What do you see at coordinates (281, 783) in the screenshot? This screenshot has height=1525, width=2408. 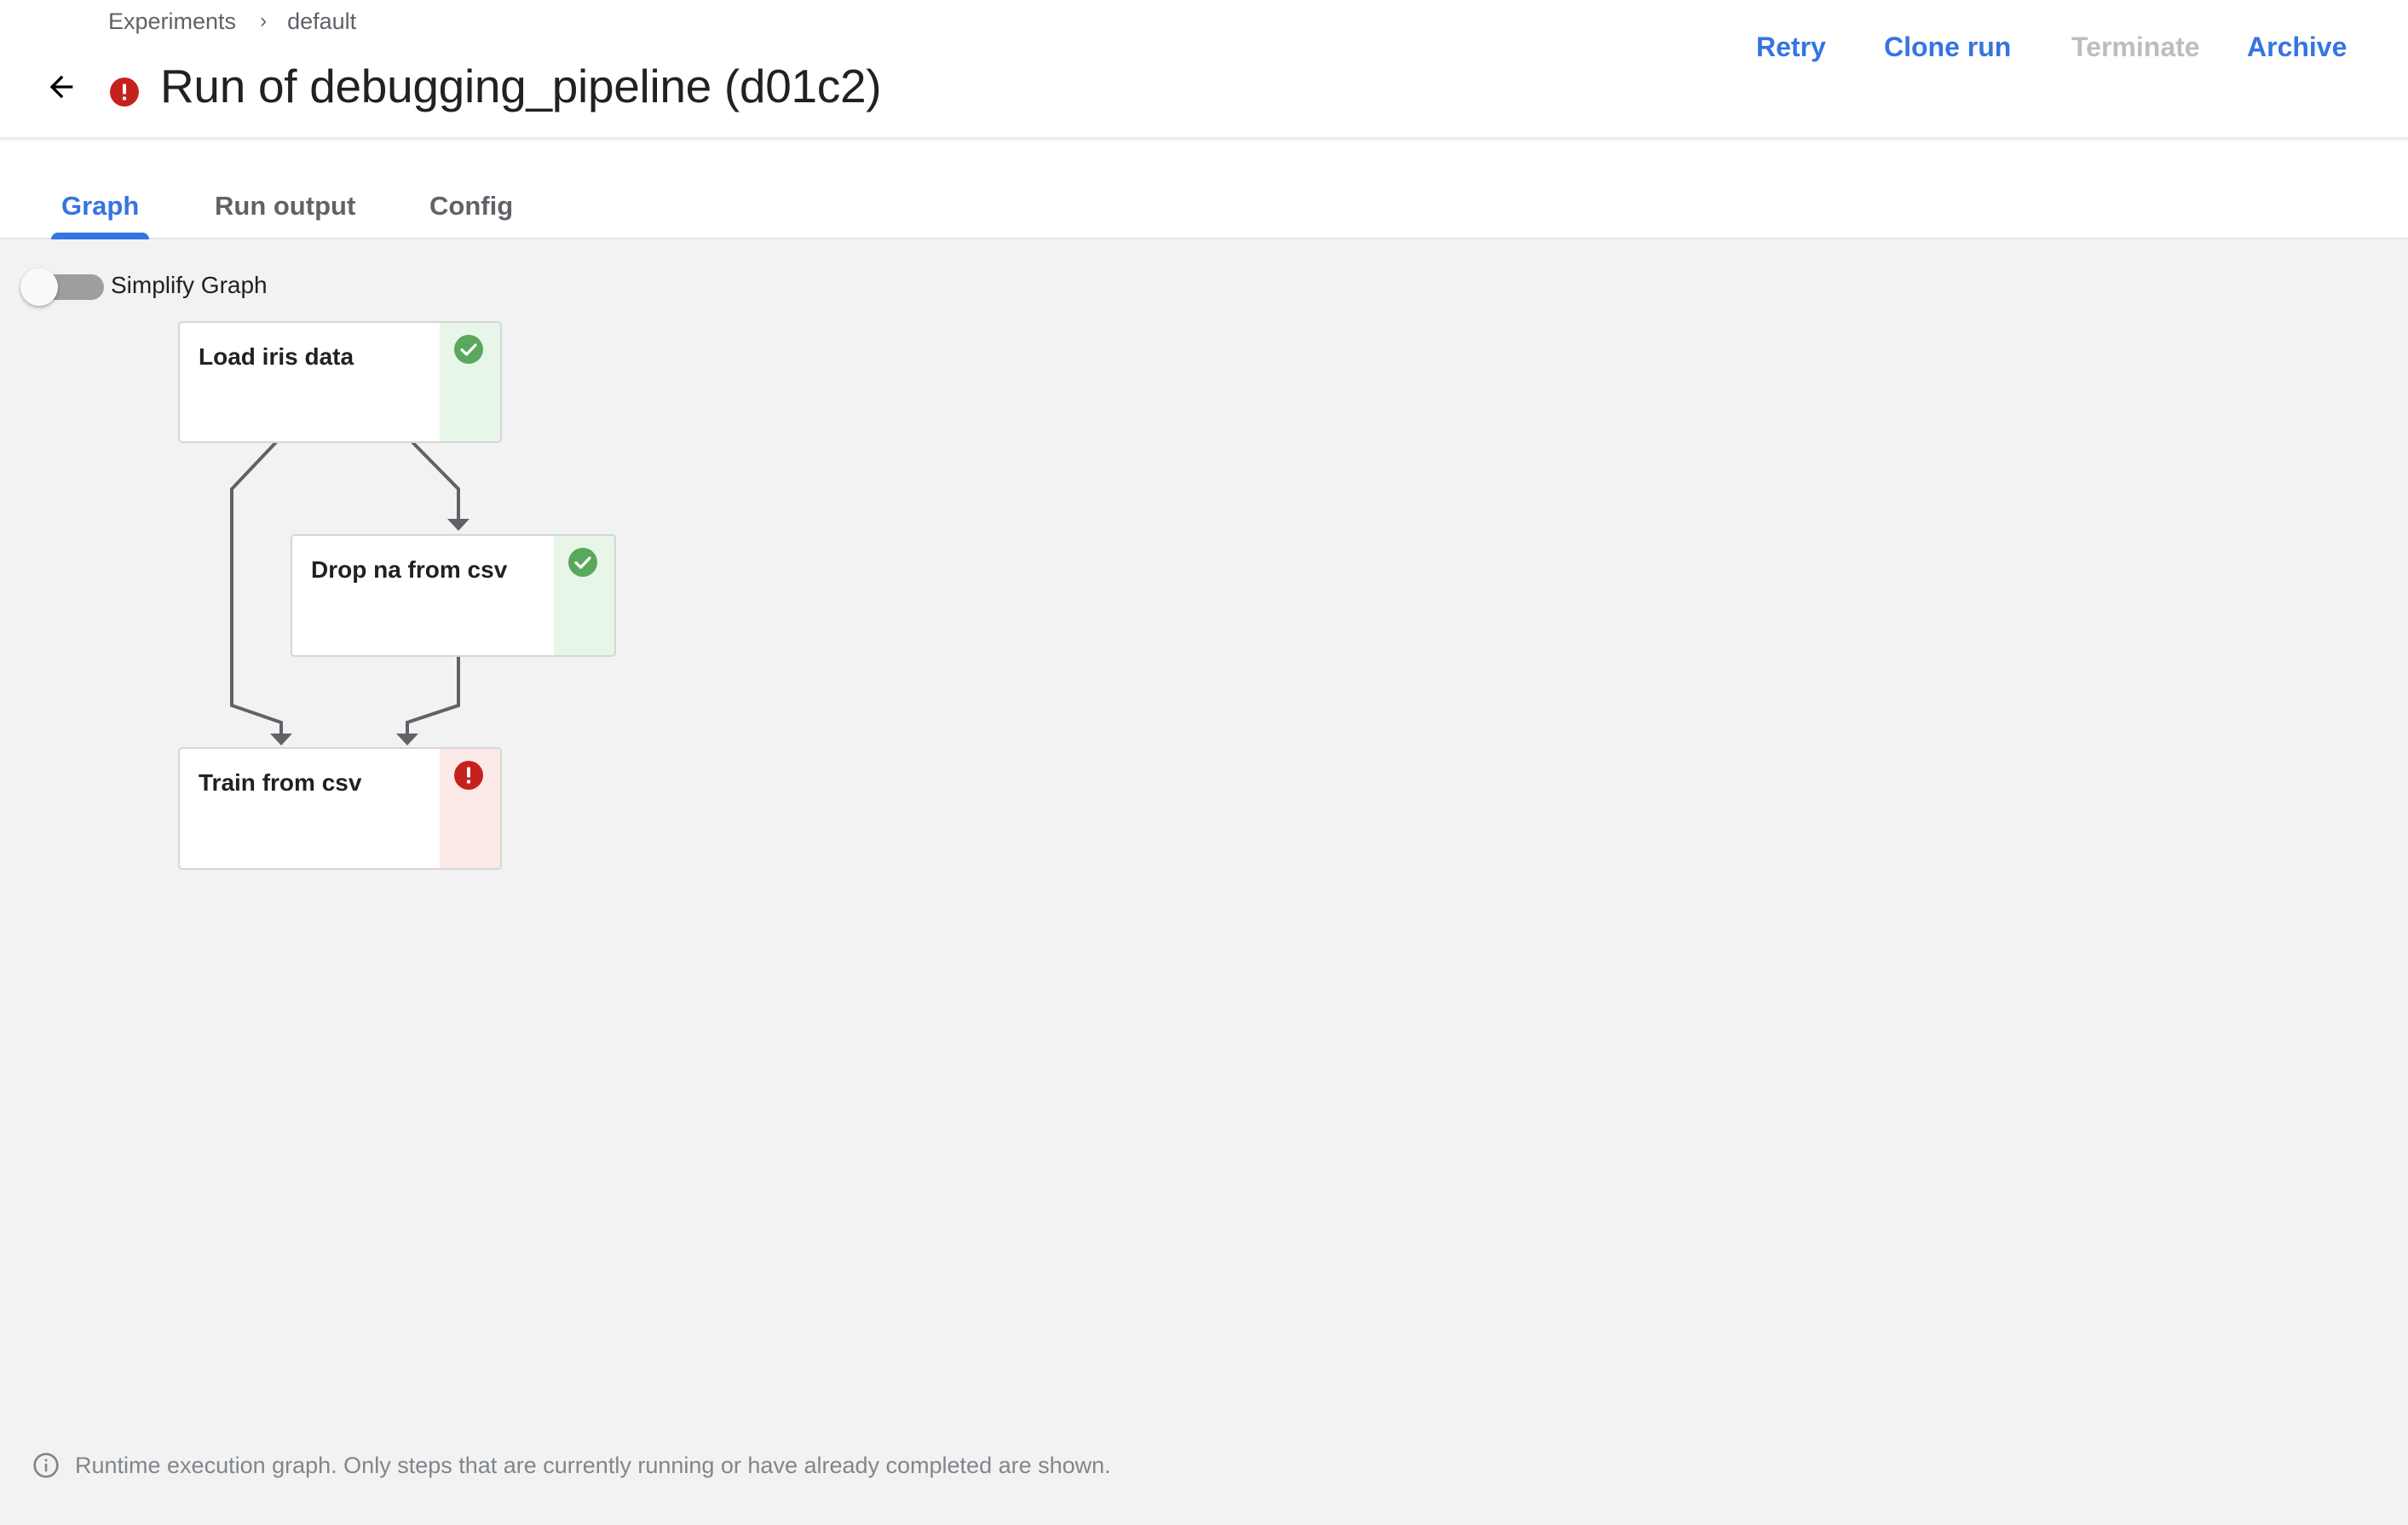 I see `node-label: Train from csv` at bounding box center [281, 783].